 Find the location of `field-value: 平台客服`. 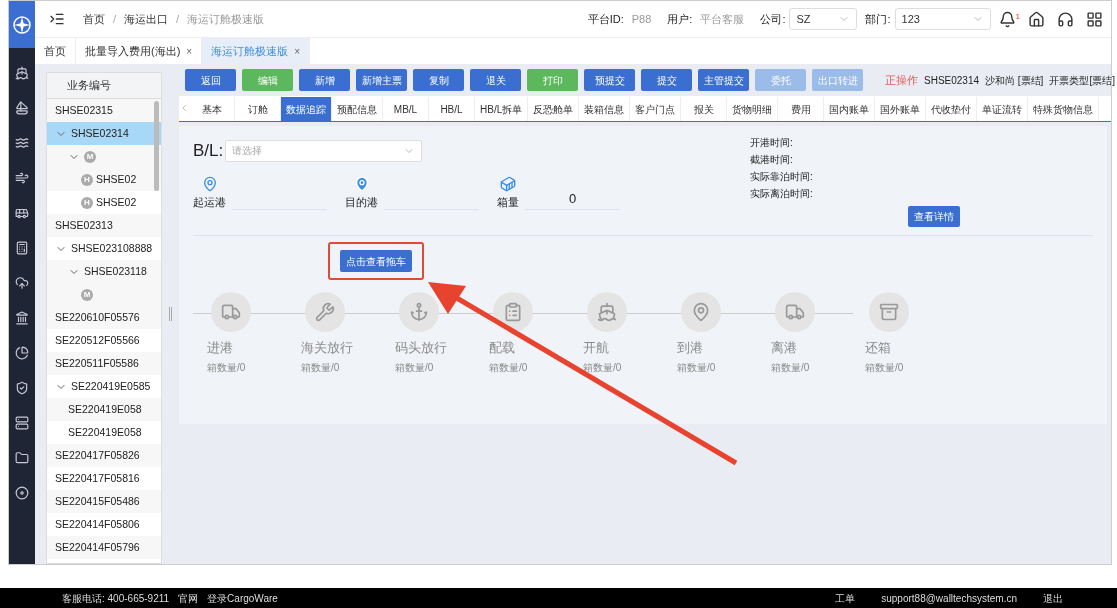

field-value: 平台客服 is located at coordinates (722, 19).